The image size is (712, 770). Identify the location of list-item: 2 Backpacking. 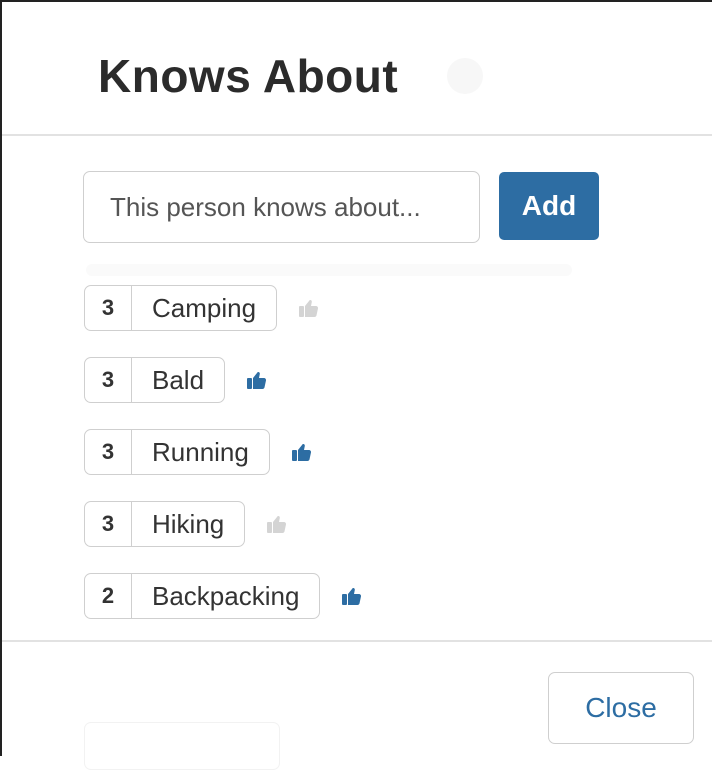
(224, 596).